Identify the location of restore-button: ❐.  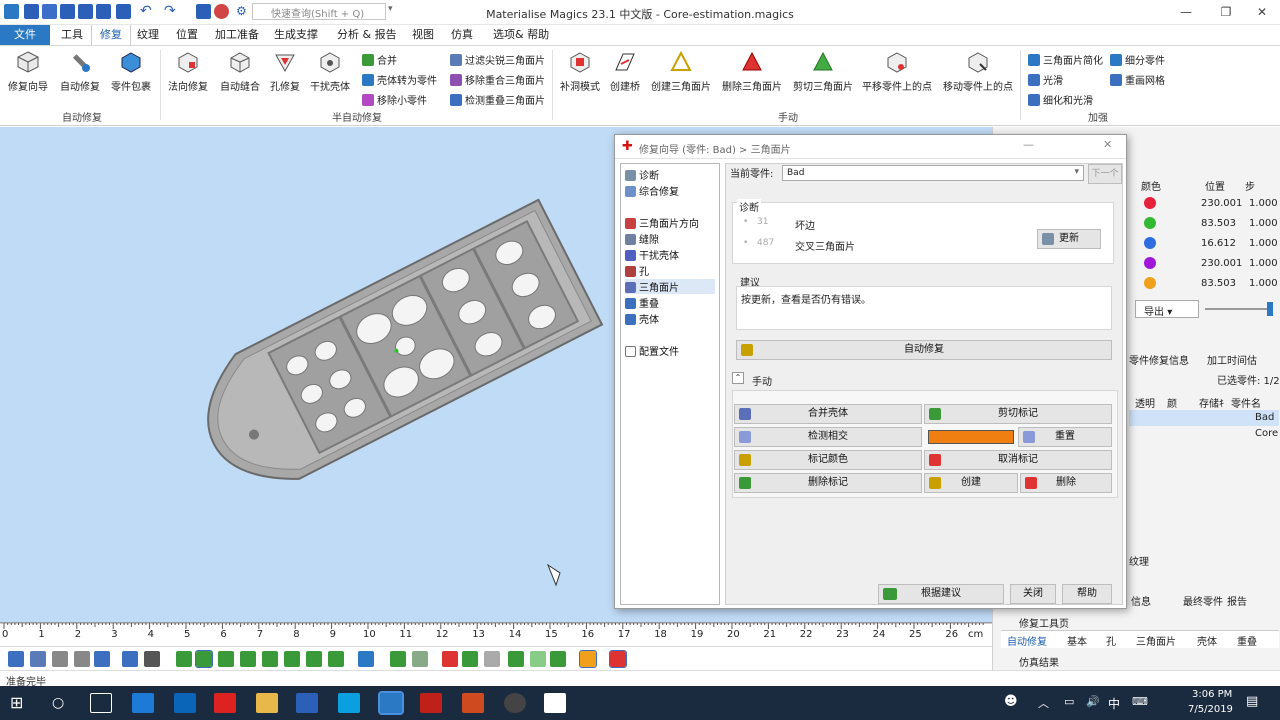
(1226, 12).